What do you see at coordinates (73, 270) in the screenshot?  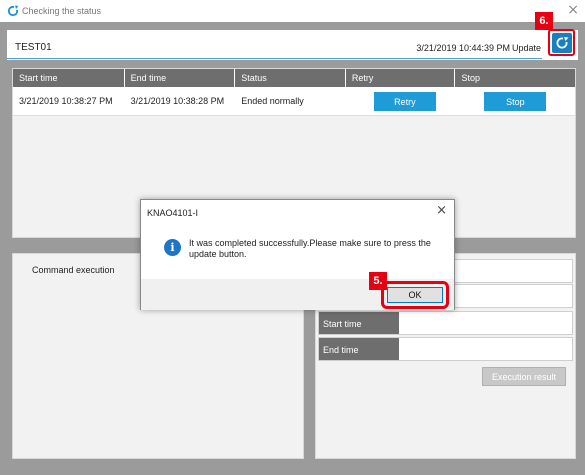 I see `command-execution-label: Command execution` at bounding box center [73, 270].